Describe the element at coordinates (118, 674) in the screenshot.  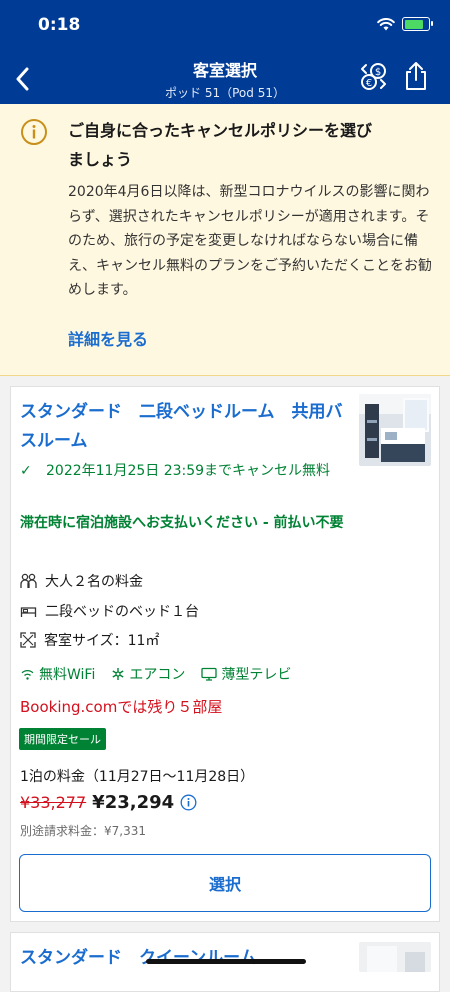
I see `snowflake-icon` at that location.